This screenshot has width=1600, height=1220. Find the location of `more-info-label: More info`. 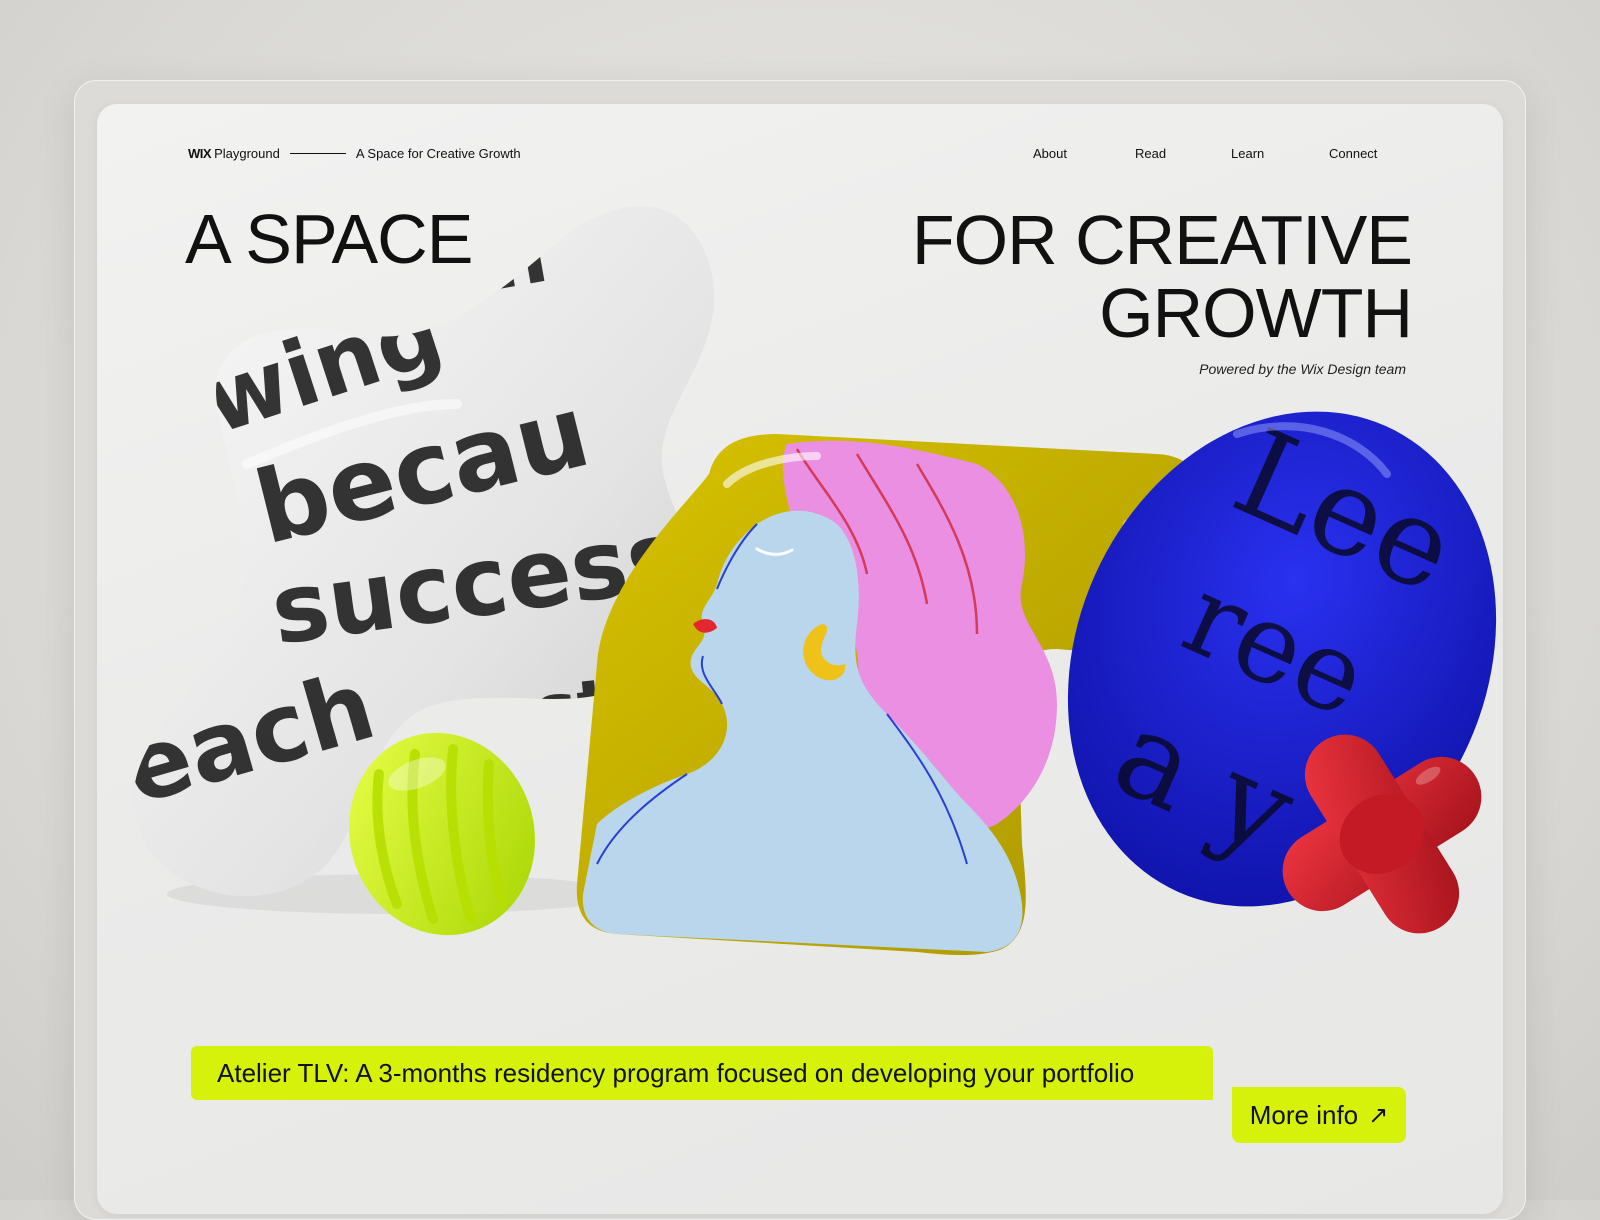

more-info-label: More info is located at coordinates (1304, 1114).